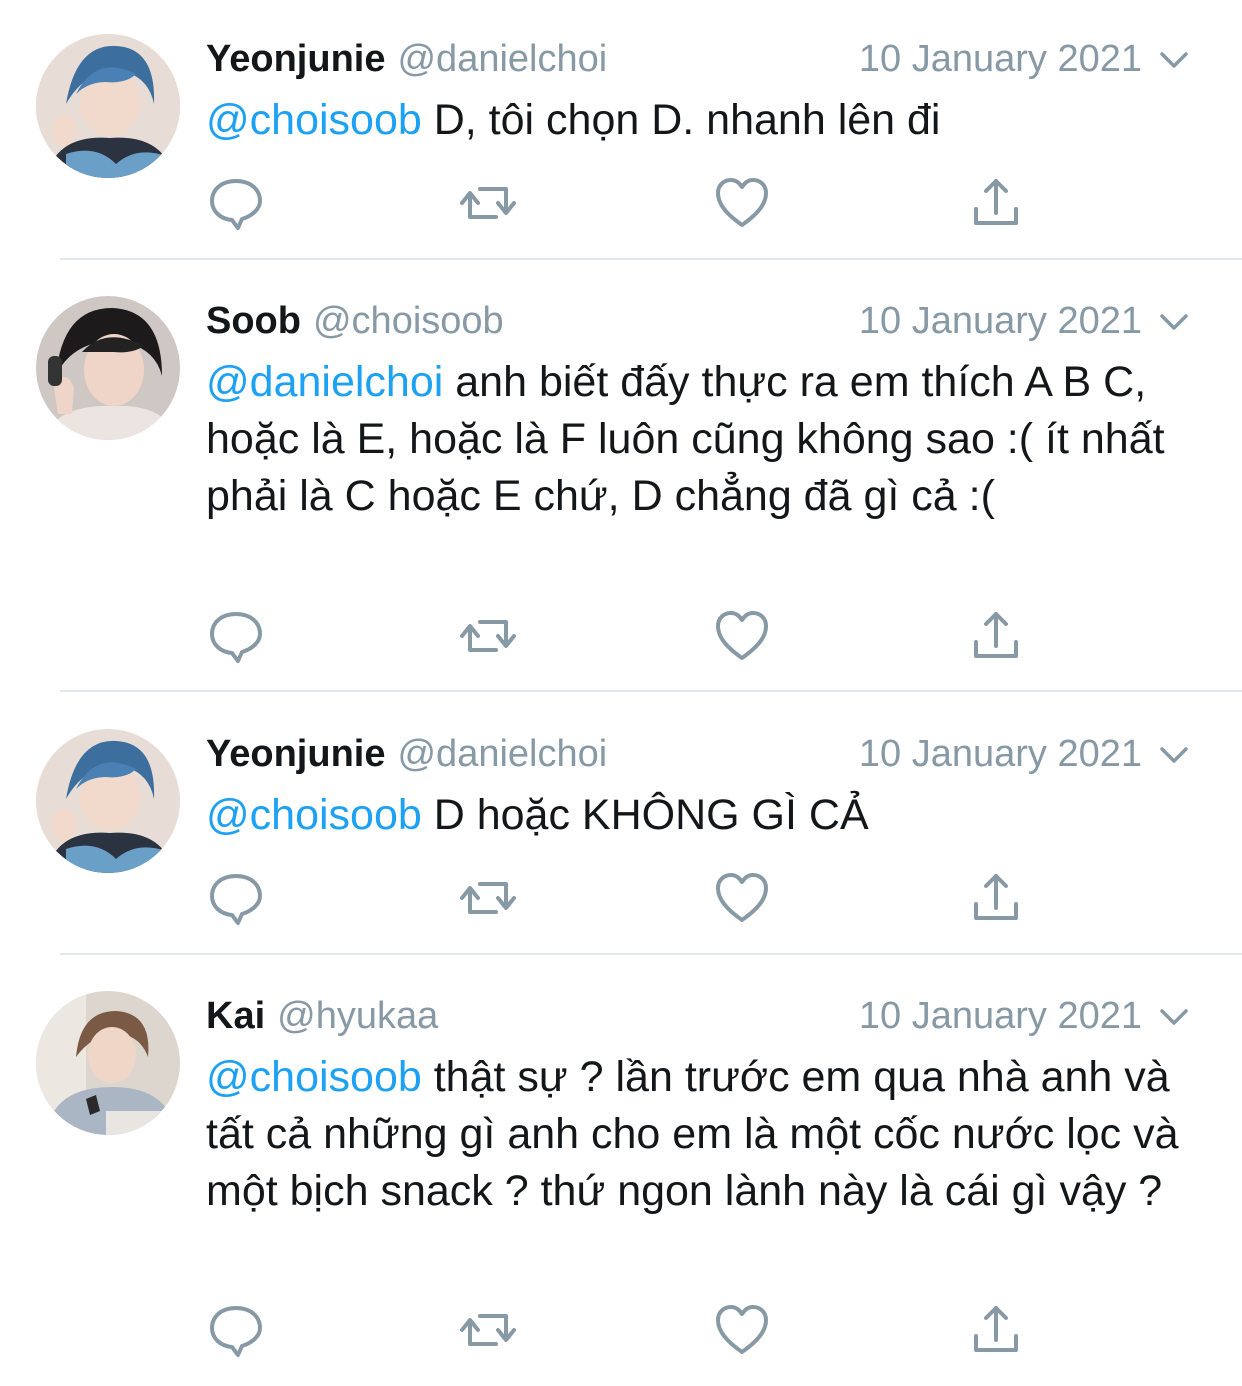 The height and width of the screenshot is (1386, 1242). I want to click on mention-link: @danielchoi, so click(324, 382).